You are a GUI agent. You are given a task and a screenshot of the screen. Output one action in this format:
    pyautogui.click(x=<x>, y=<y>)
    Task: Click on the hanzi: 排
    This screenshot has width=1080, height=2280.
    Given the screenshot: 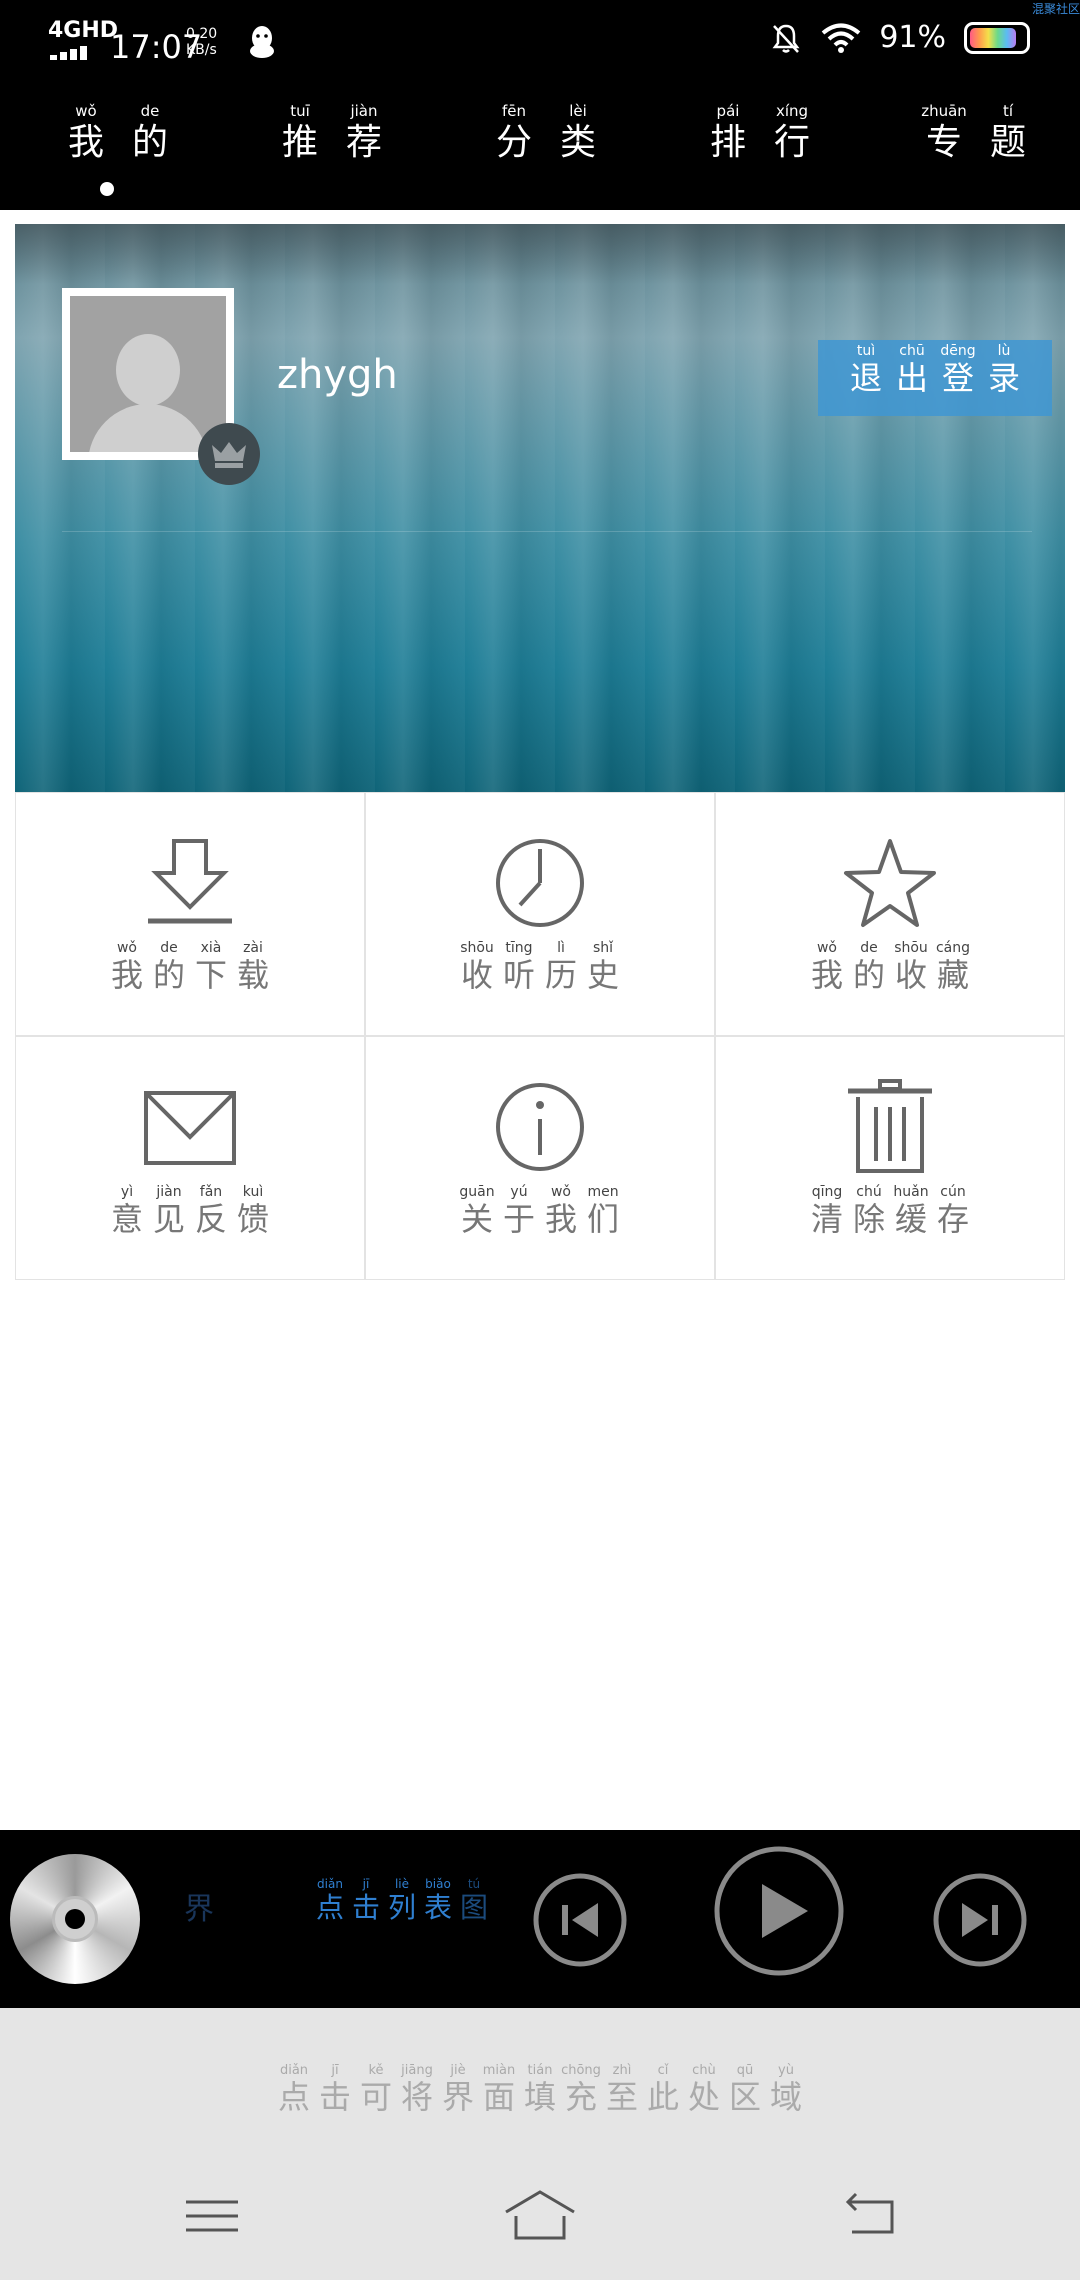 What is the action you would take?
    pyautogui.click(x=727, y=142)
    